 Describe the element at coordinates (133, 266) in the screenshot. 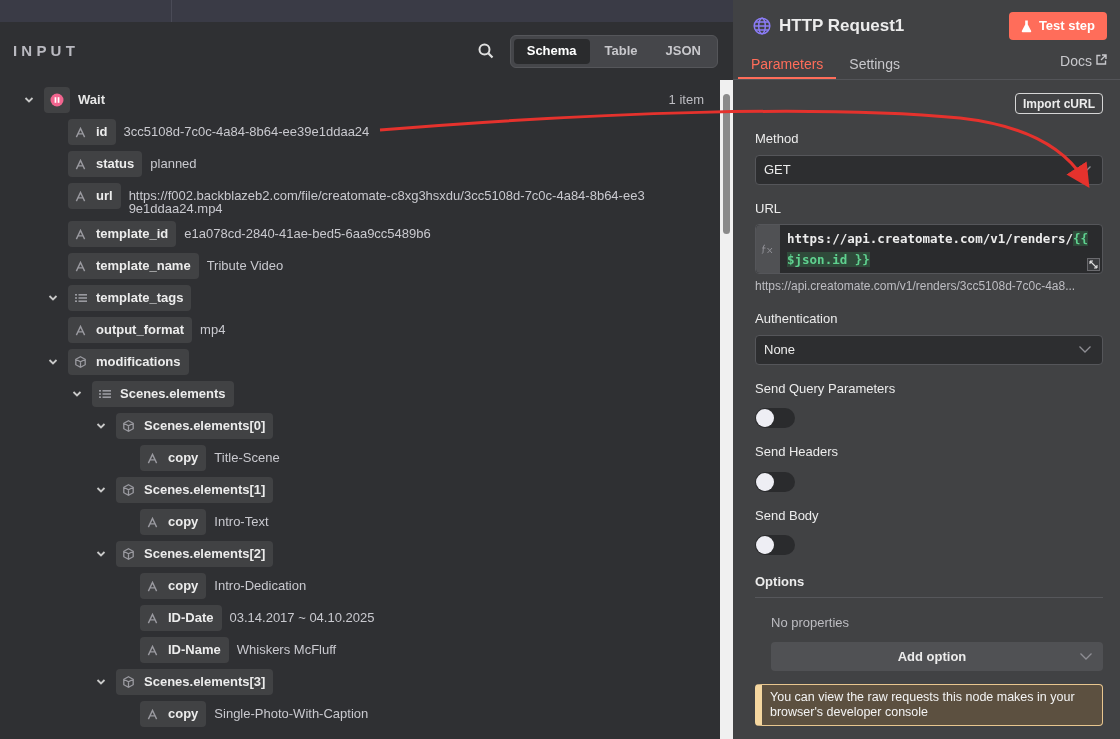

I see `field-key: template_name` at that location.